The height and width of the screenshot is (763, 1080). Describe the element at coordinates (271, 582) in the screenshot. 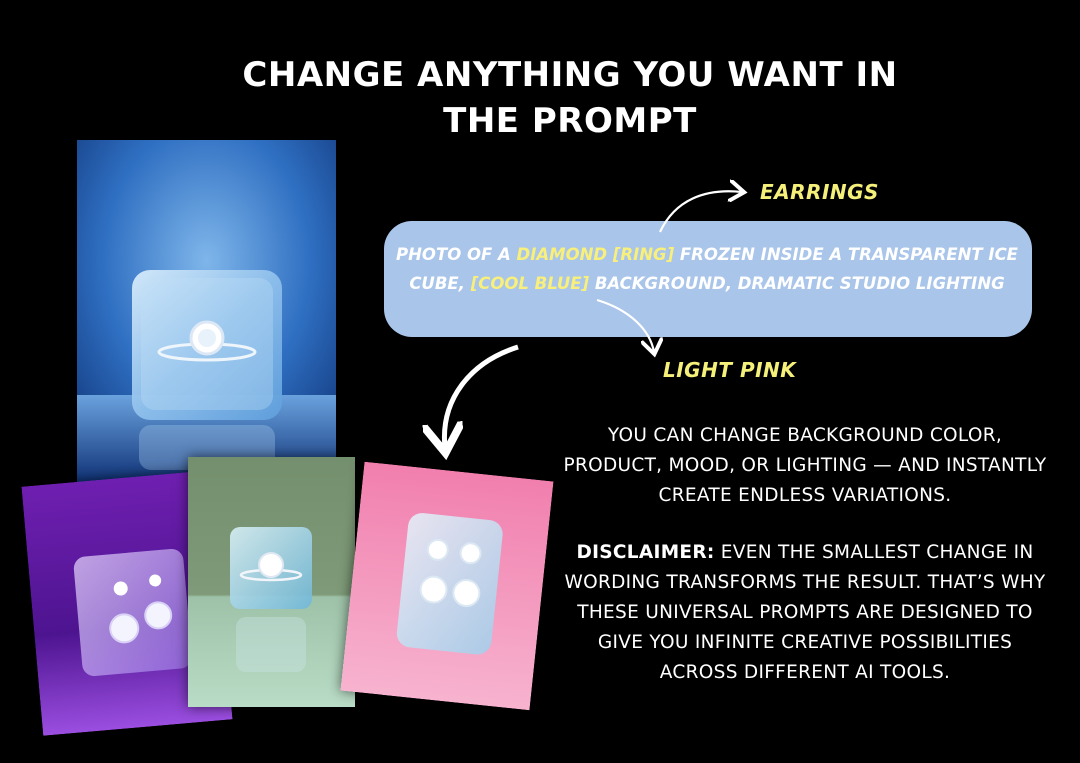

I see `green-ring-ice-photo` at that location.